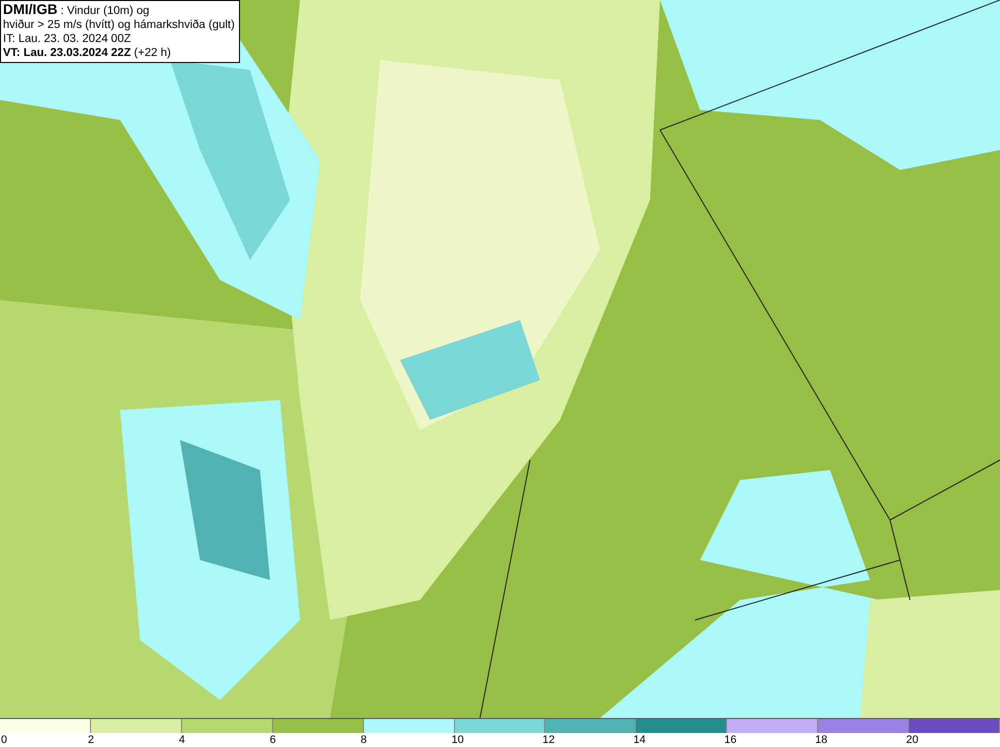 The image size is (1000, 747). What do you see at coordinates (4, 740) in the screenshot?
I see `scale-label: 0` at bounding box center [4, 740].